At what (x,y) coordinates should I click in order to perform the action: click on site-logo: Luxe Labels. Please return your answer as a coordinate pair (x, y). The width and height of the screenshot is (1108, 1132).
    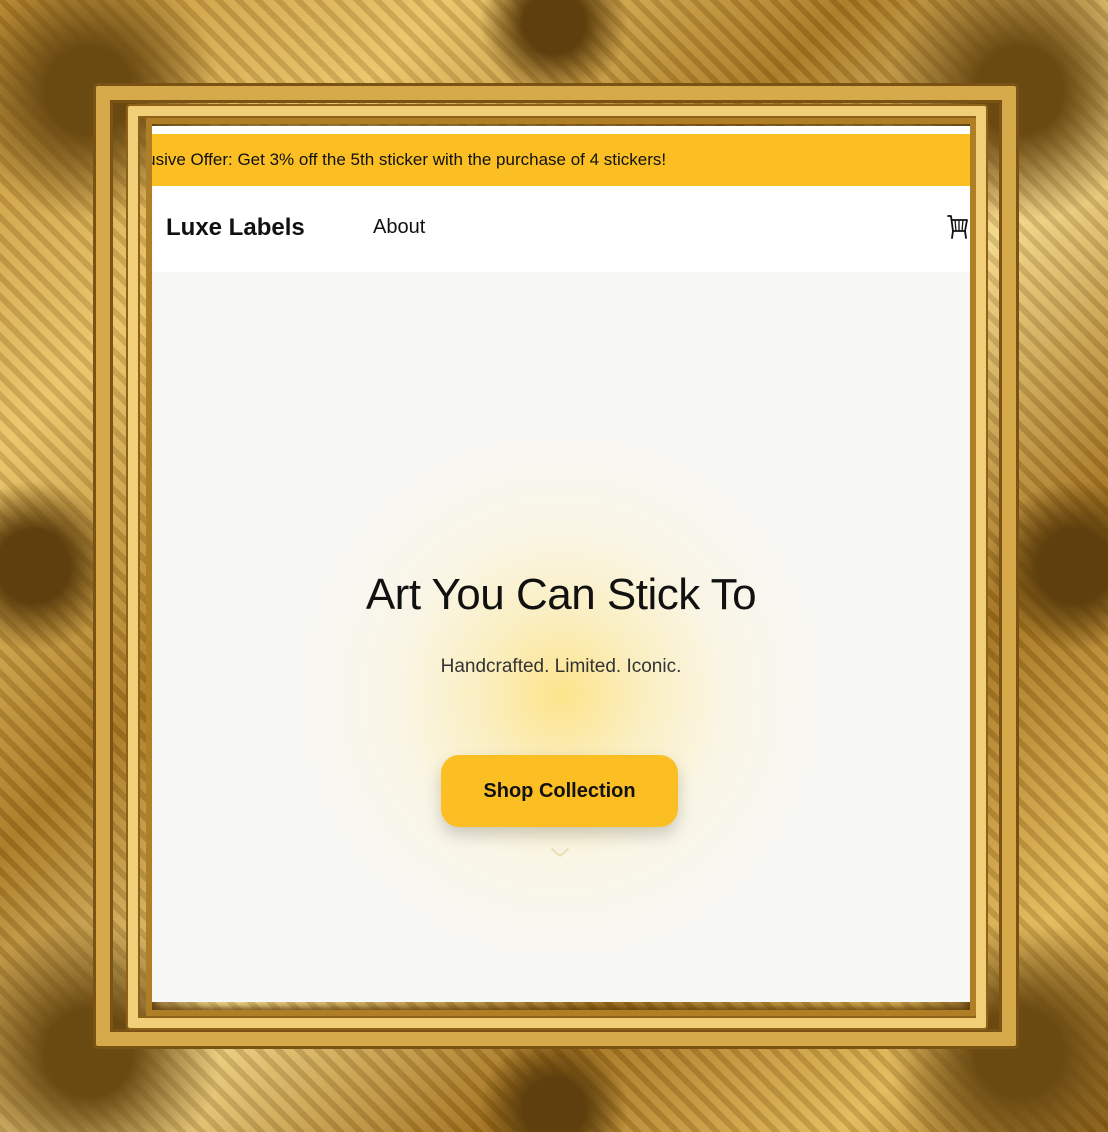
    Looking at the image, I should click on (235, 228).